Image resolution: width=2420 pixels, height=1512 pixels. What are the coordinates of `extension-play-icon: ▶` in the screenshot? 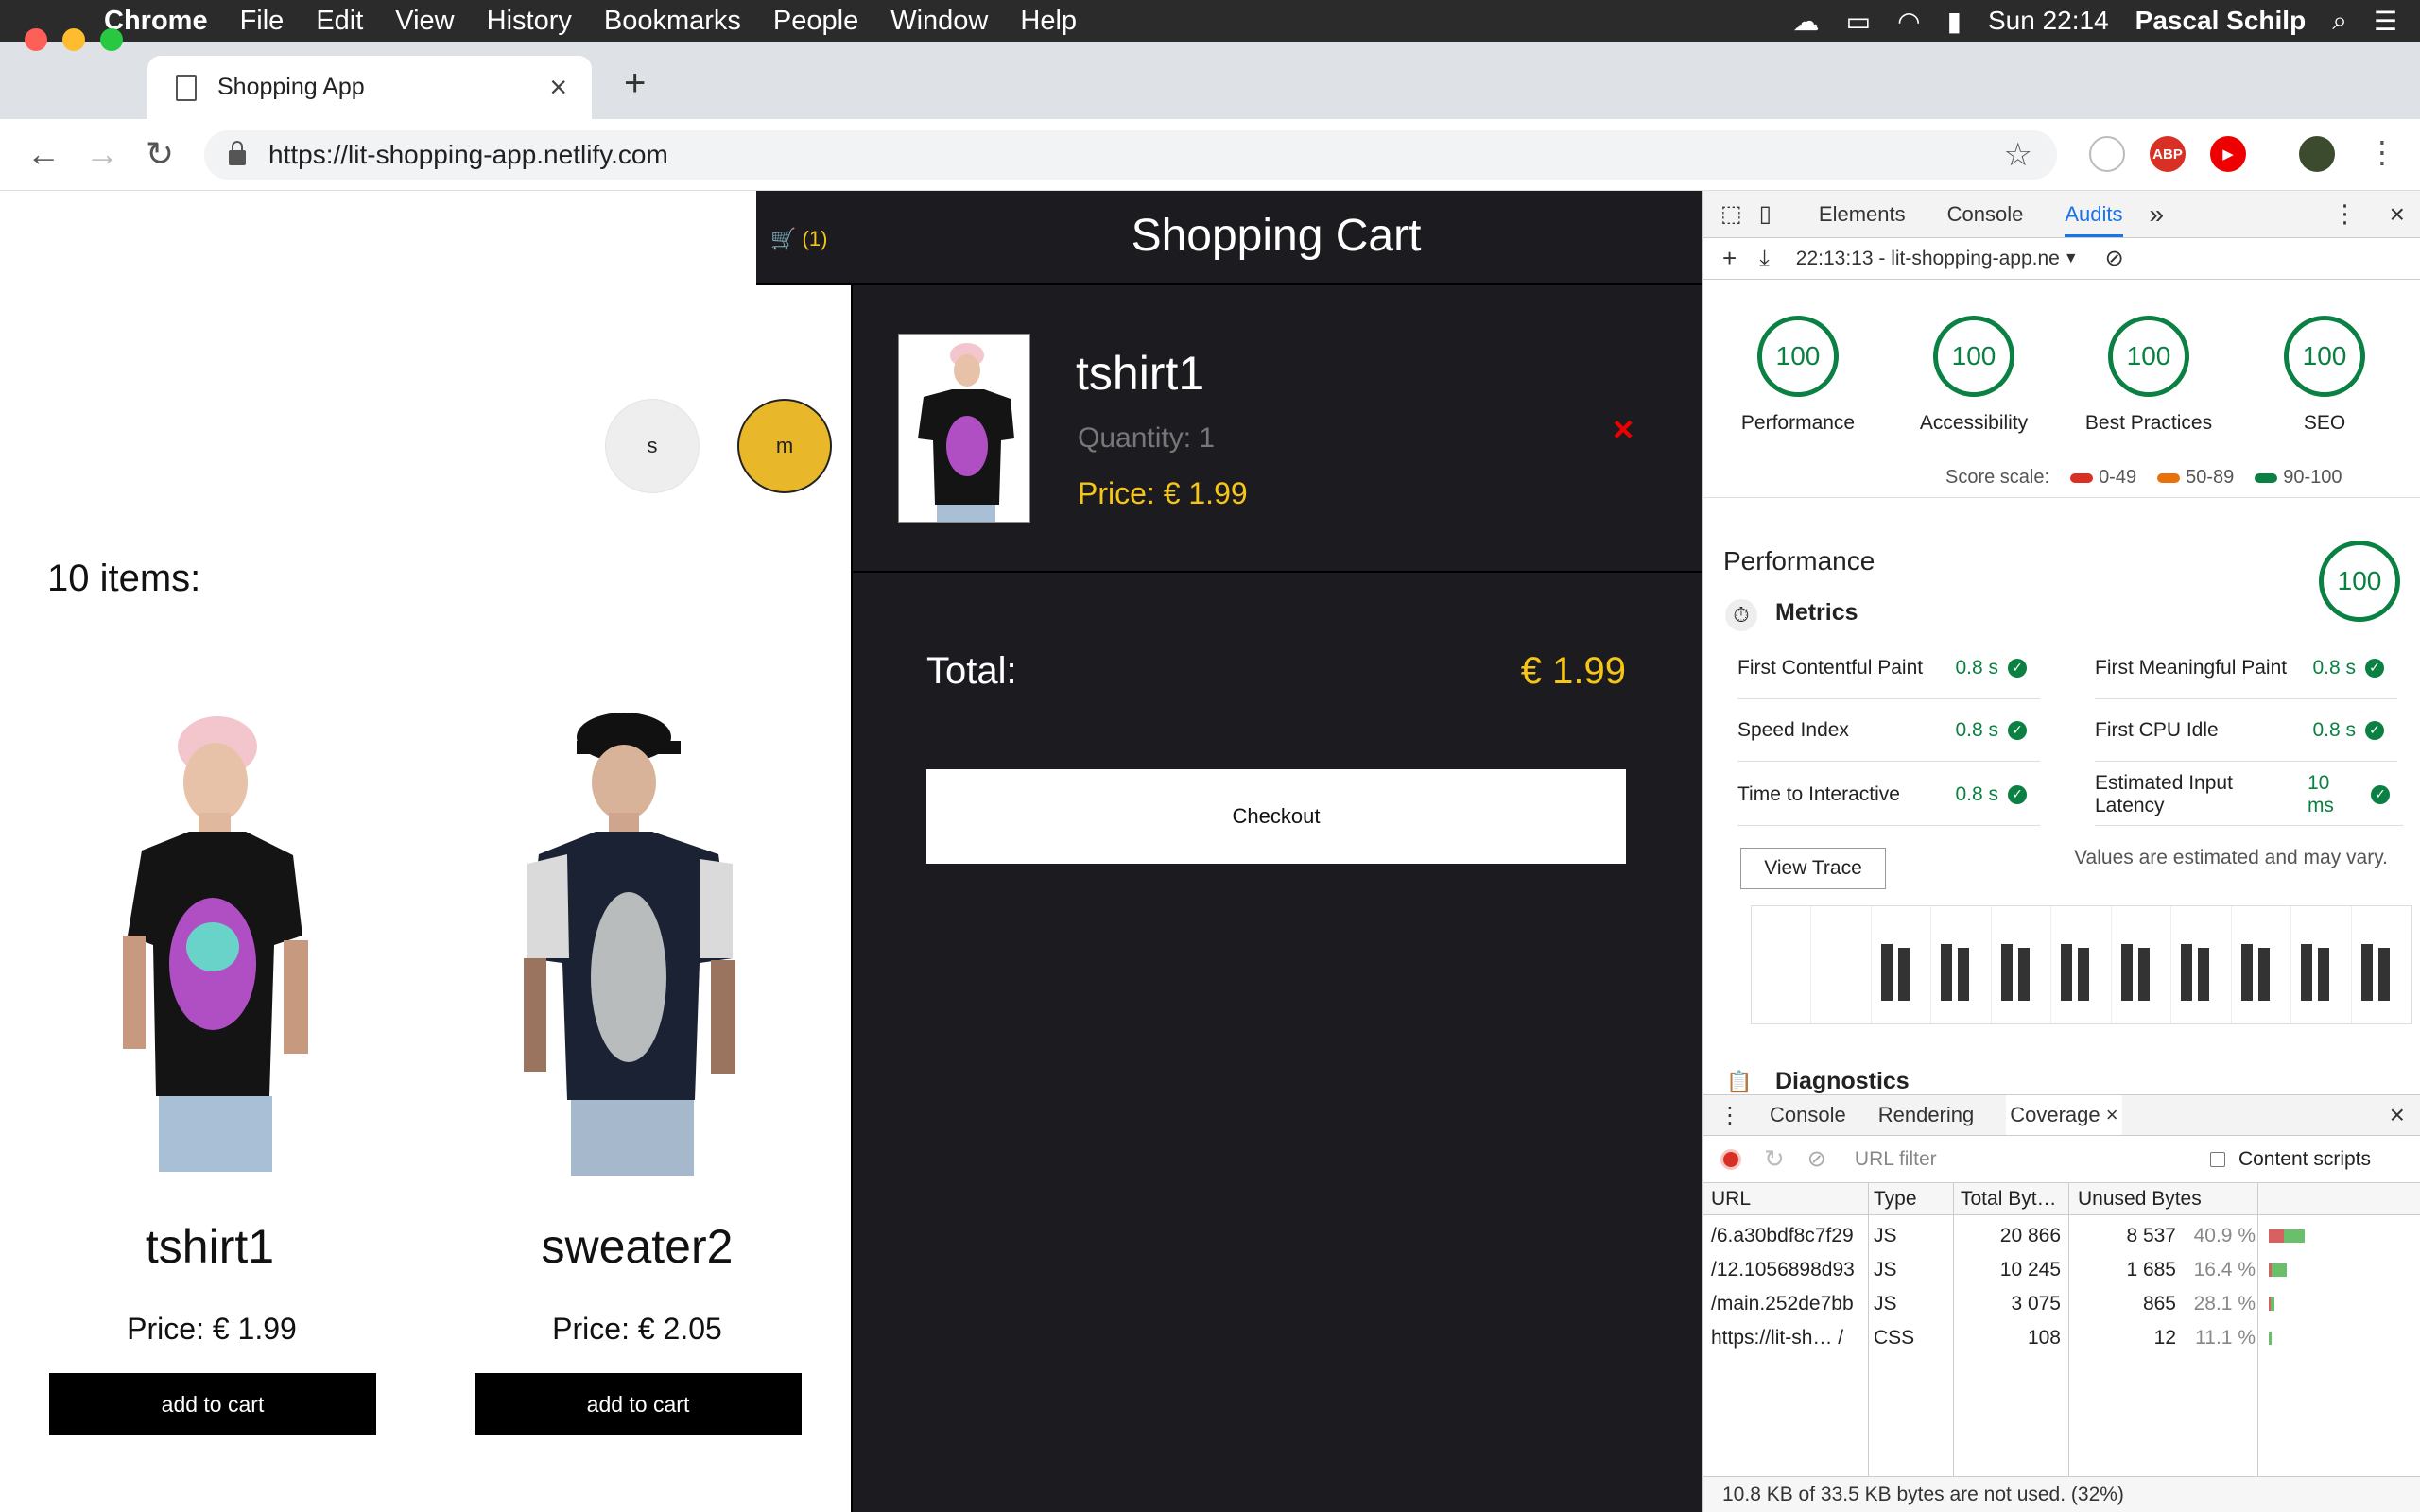 It's located at (2228, 154).